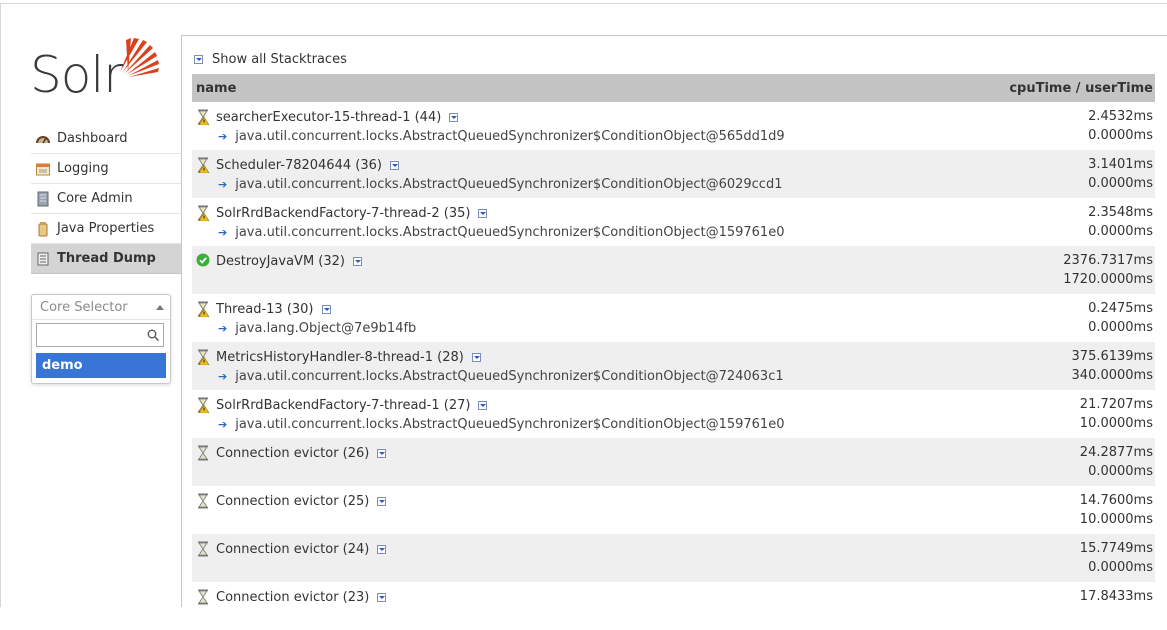 The height and width of the screenshot is (630, 1167). Describe the element at coordinates (1108, 279) in the screenshot. I see `user-time: 1720.0000ms` at that location.